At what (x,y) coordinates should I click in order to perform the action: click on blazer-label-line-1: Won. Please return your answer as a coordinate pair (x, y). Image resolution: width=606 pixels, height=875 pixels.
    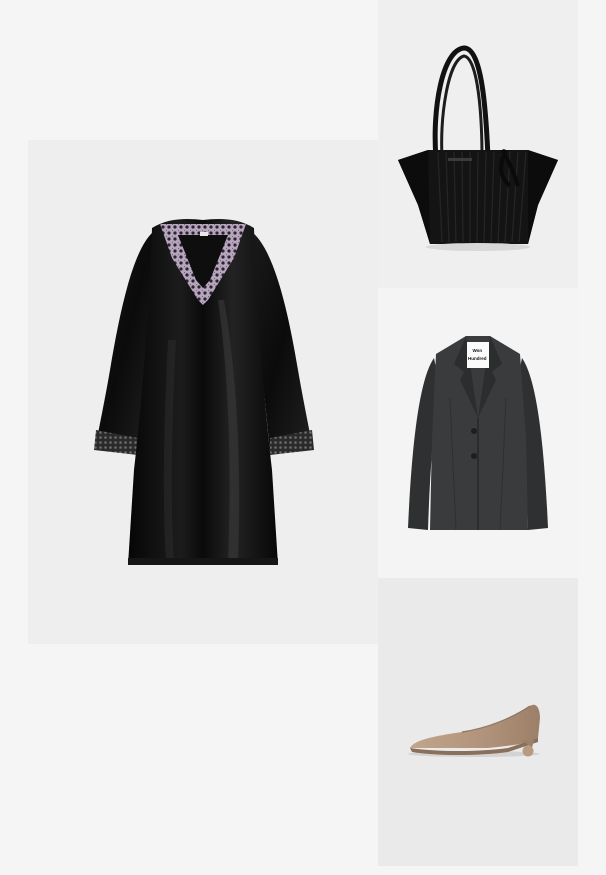
    Looking at the image, I should click on (478, 350).